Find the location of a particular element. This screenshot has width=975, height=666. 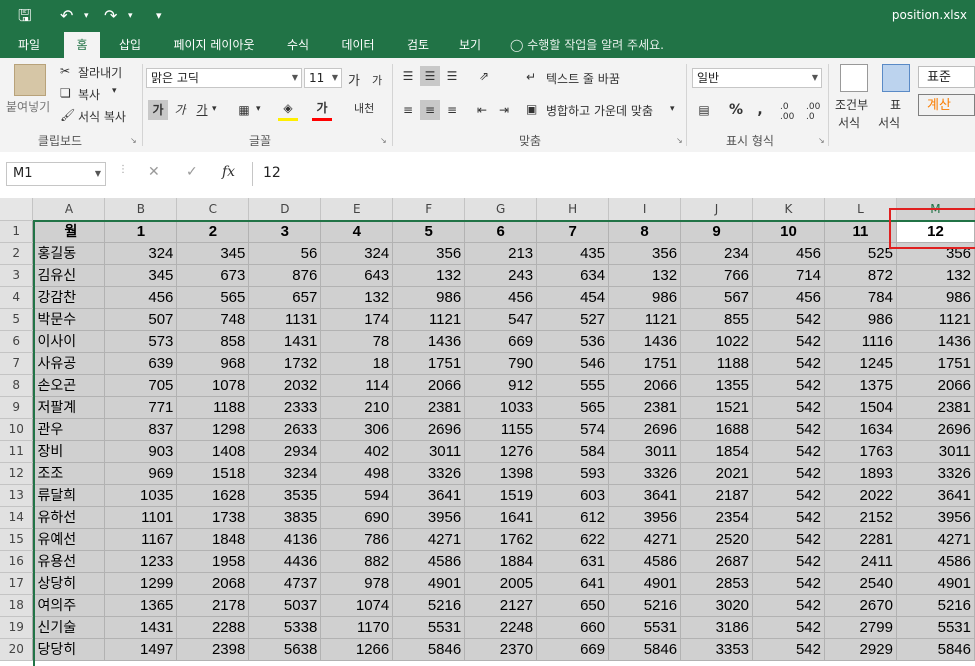

cell: 1355 is located at coordinates (717, 385).